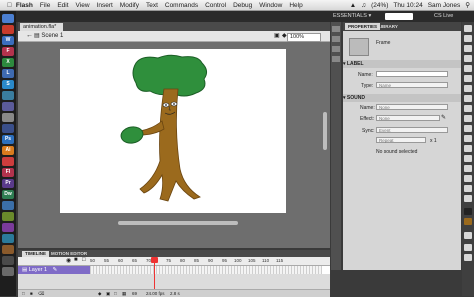  I want to click on vertical-scrollbar, so click(325, 131).